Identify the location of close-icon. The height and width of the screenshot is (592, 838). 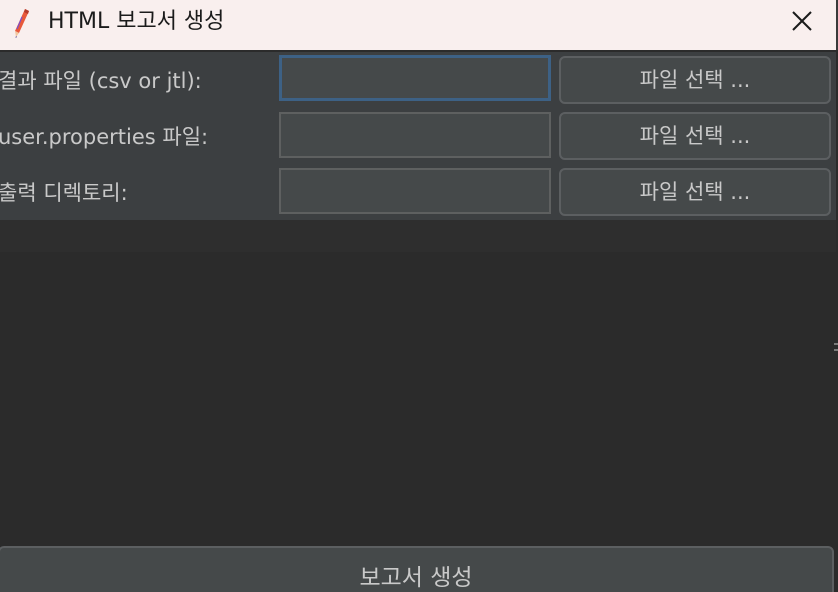
(802, 23).